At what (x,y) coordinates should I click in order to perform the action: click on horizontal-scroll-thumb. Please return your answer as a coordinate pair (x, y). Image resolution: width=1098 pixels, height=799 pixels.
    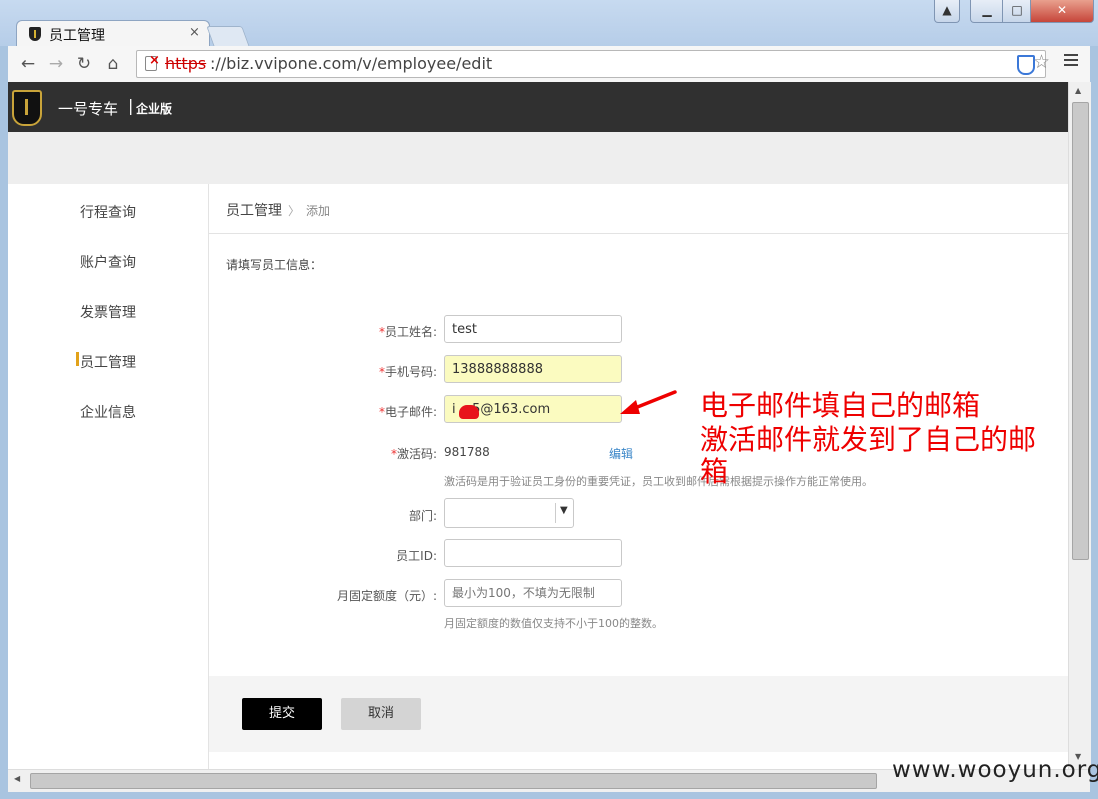
    Looking at the image, I should click on (453, 781).